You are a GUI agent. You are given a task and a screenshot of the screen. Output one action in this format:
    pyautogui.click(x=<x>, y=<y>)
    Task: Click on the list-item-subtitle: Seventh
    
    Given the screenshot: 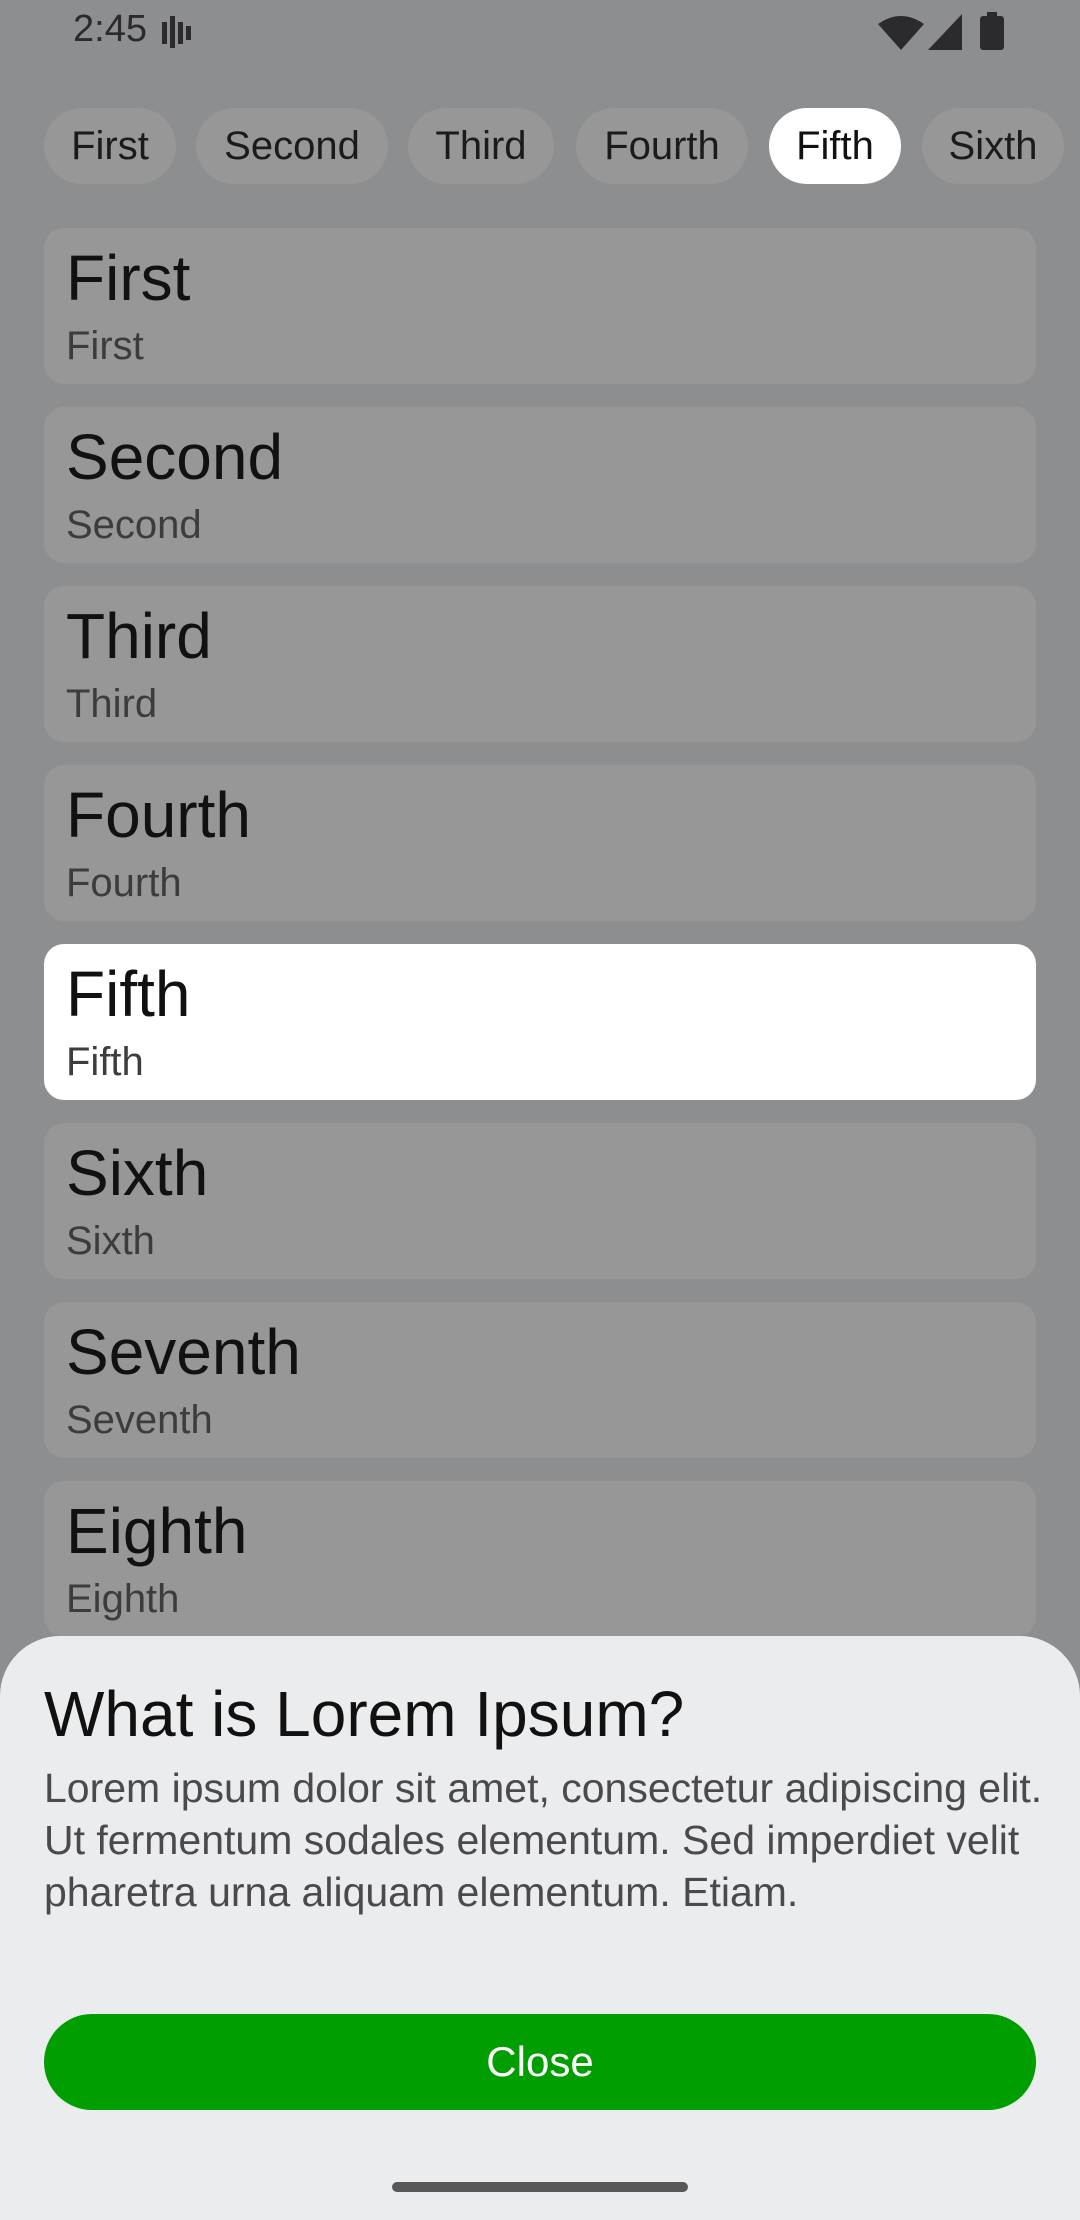 What is the action you would take?
    pyautogui.click(x=139, y=1420)
    